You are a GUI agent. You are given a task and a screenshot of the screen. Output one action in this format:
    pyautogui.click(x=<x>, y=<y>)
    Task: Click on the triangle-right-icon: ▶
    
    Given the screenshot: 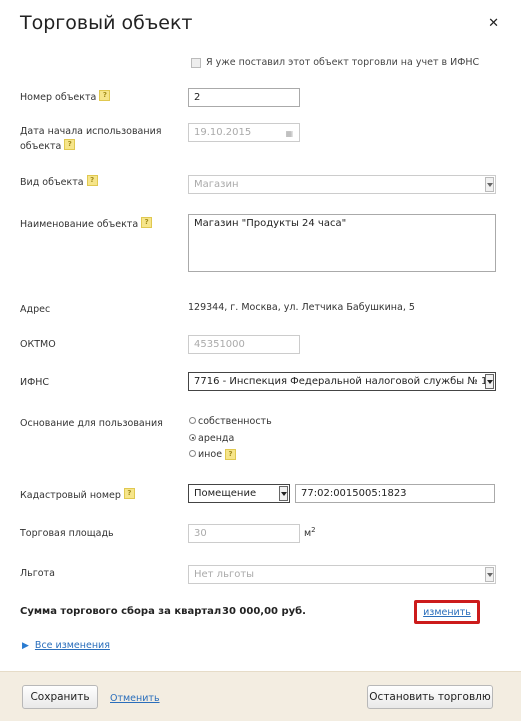 What is the action you would take?
    pyautogui.click(x=25, y=646)
    